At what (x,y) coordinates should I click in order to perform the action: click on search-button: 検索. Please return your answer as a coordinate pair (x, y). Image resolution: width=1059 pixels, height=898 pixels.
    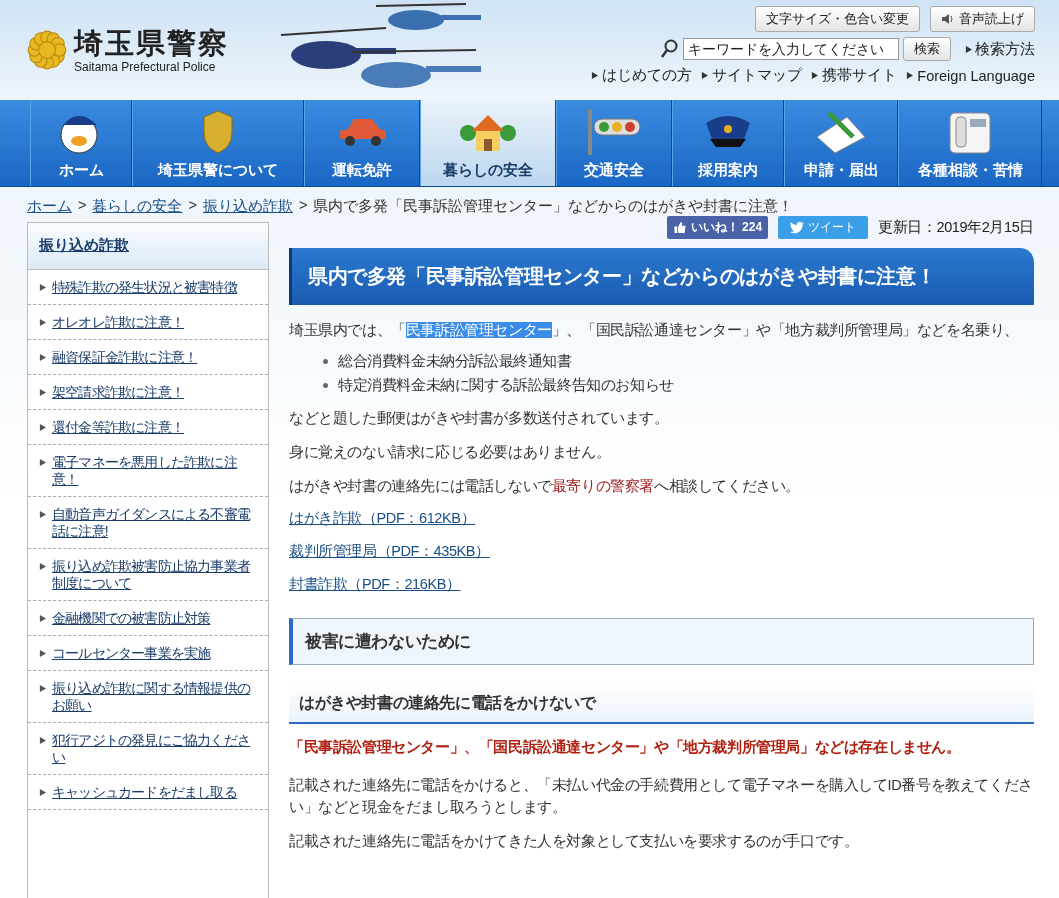
    Looking at the image, I should click on (927, 49).